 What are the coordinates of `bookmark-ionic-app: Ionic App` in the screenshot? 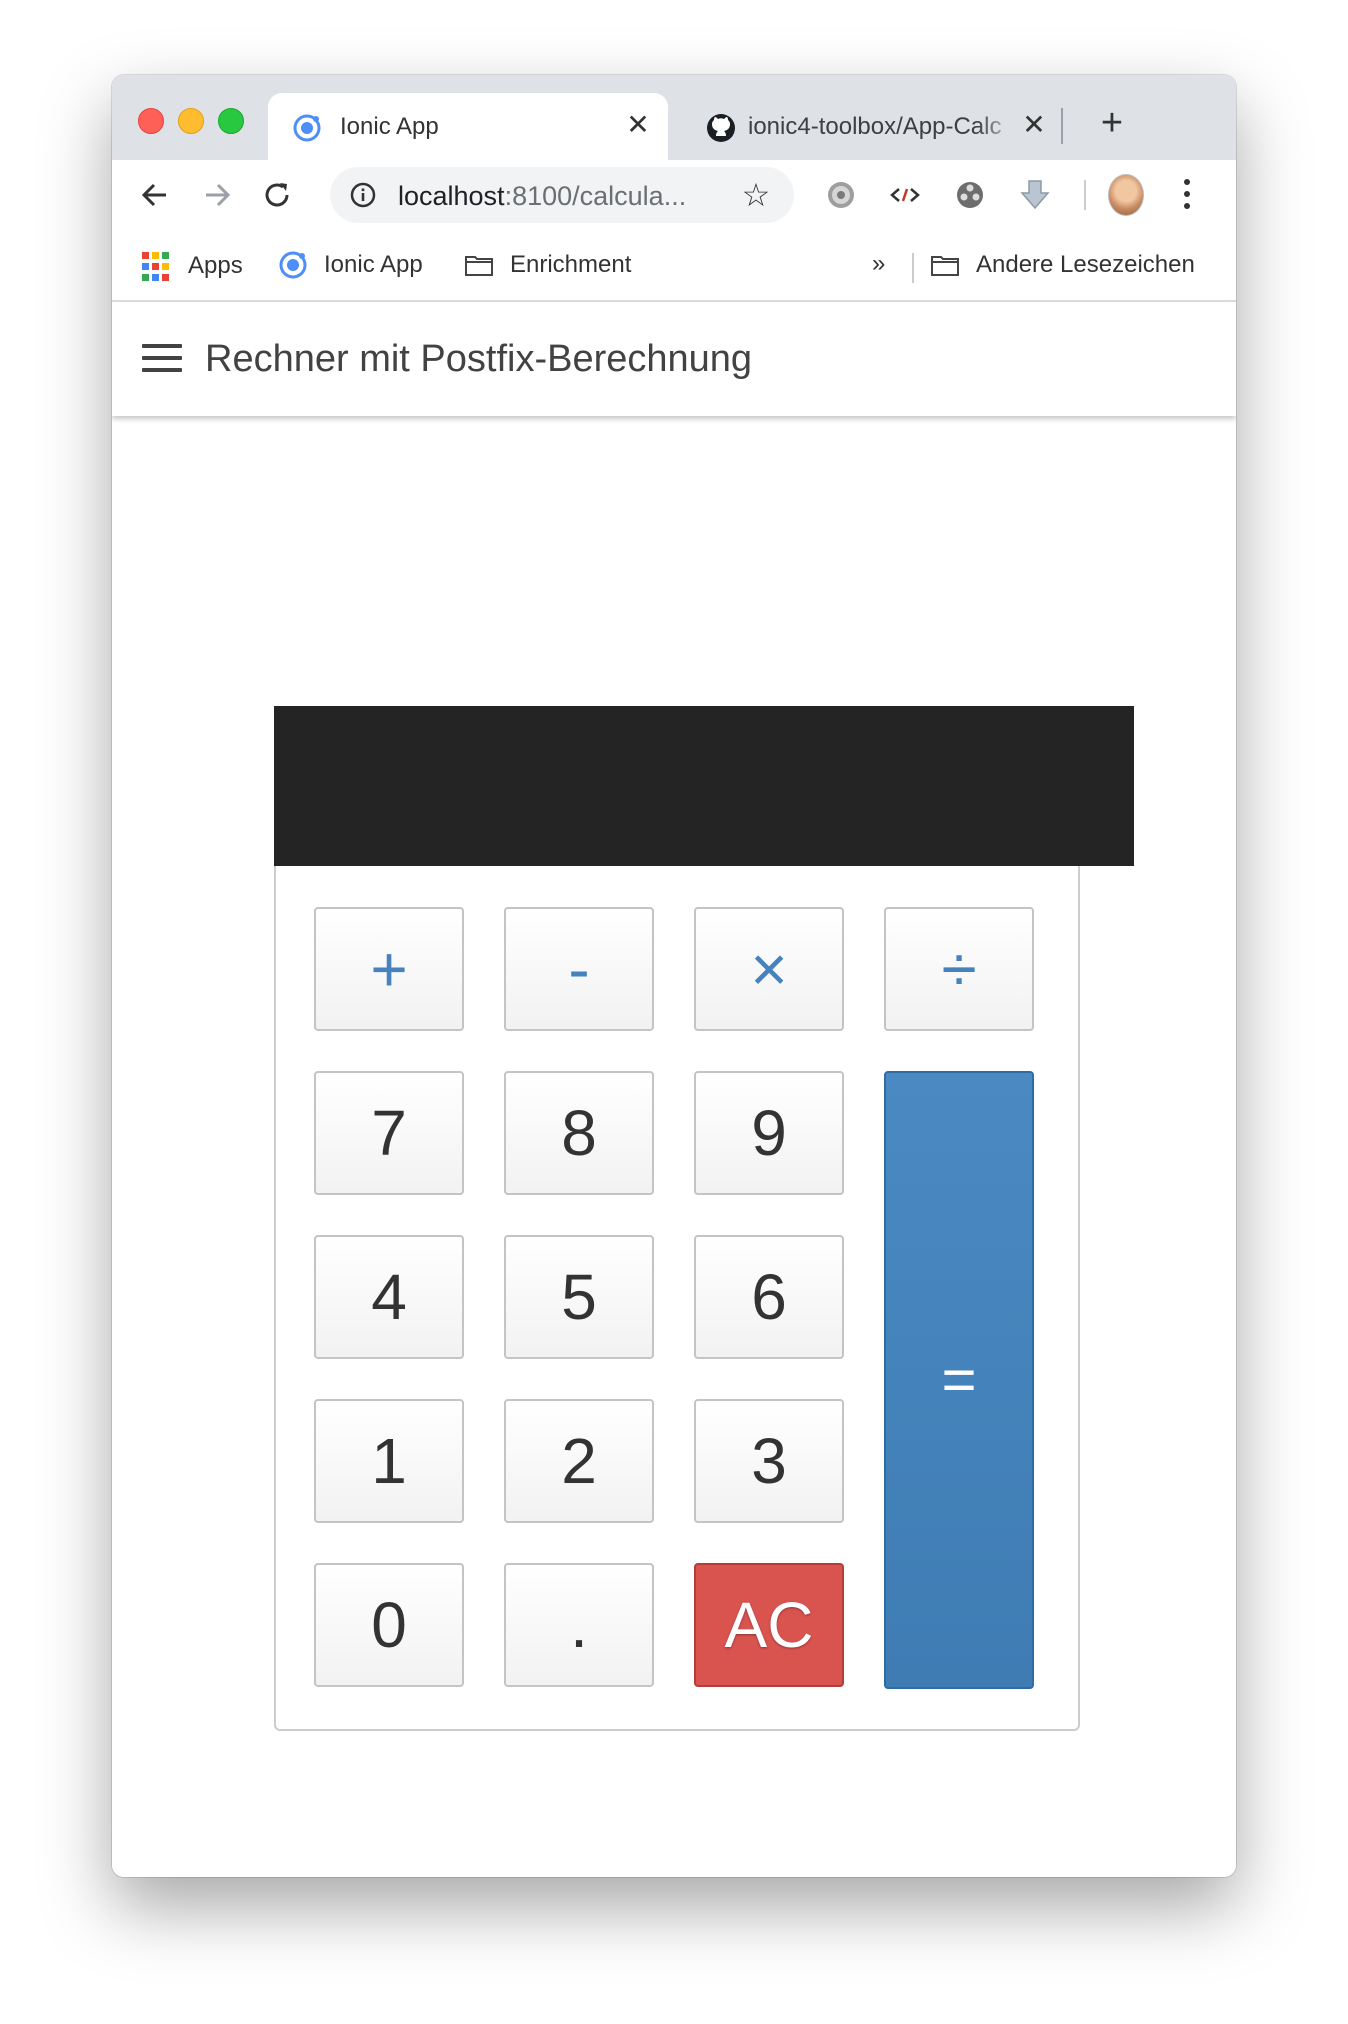 It's located at (350, 265).